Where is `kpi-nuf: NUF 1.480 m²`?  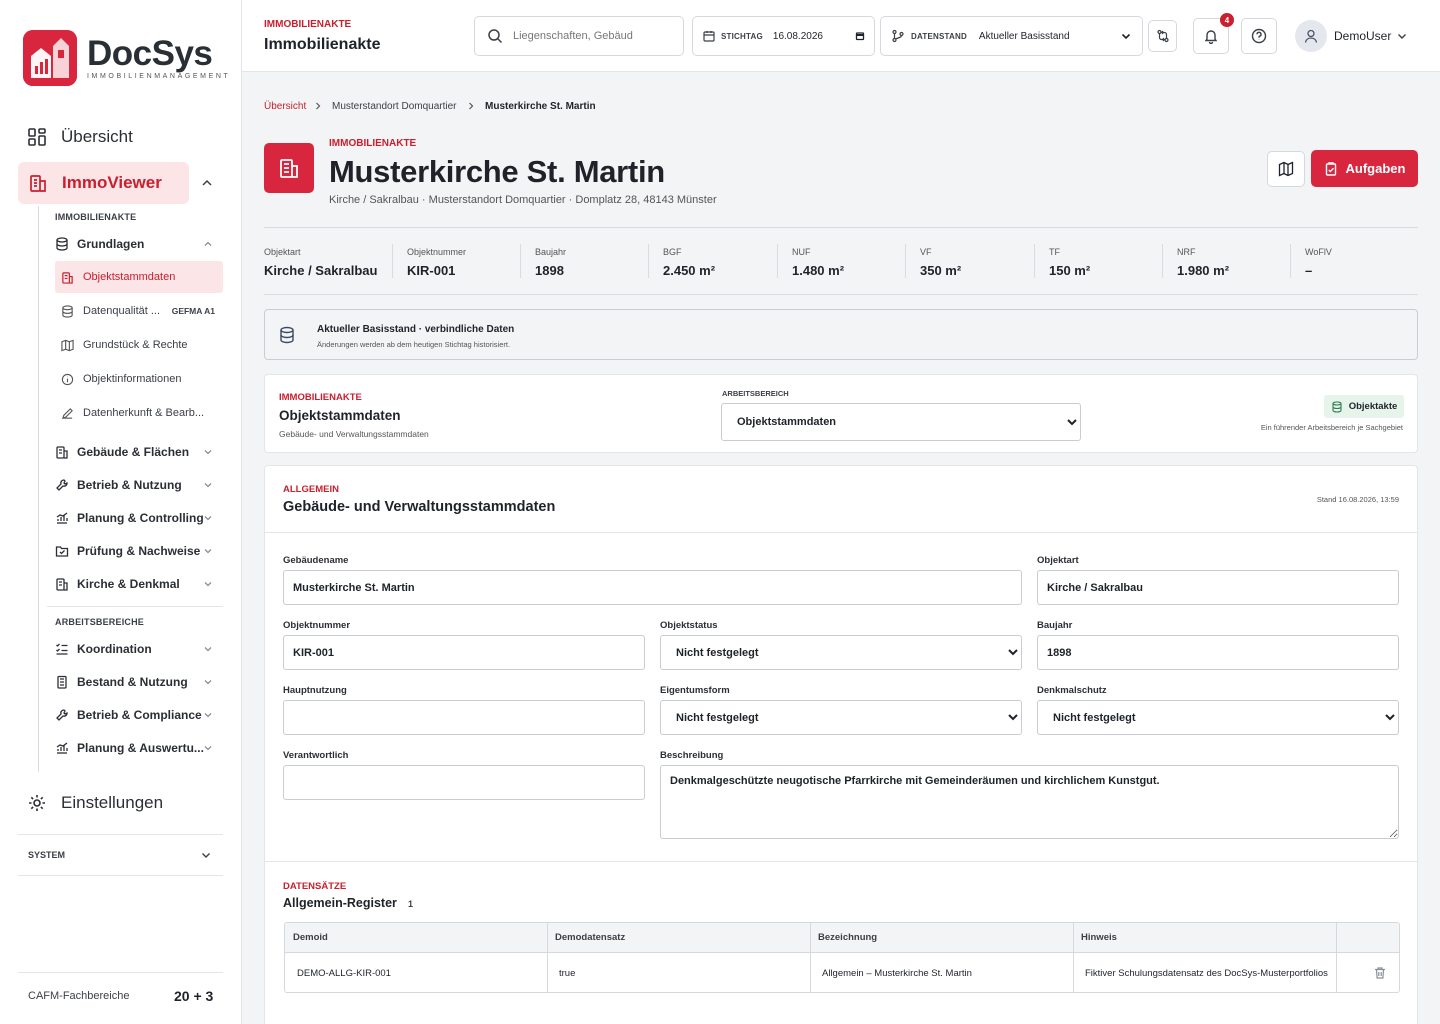 kpi-nuf: NUF 1.480 m² is located at coordinates (818, 262).